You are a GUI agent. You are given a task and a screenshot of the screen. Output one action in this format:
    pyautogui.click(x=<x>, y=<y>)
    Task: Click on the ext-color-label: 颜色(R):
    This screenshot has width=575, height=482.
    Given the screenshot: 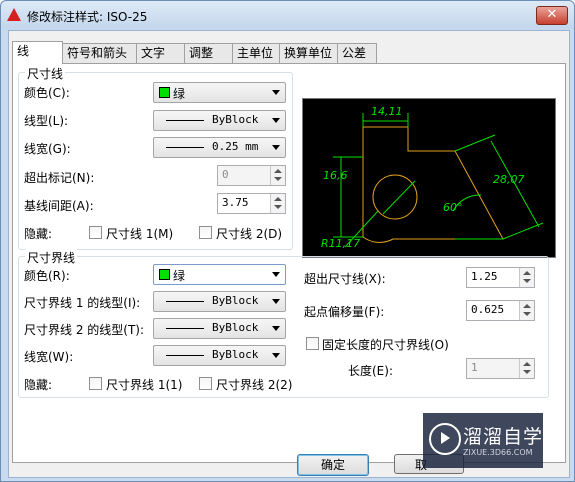 What is the action you would take?
    pyautogui.click(x=47, y=276)
    